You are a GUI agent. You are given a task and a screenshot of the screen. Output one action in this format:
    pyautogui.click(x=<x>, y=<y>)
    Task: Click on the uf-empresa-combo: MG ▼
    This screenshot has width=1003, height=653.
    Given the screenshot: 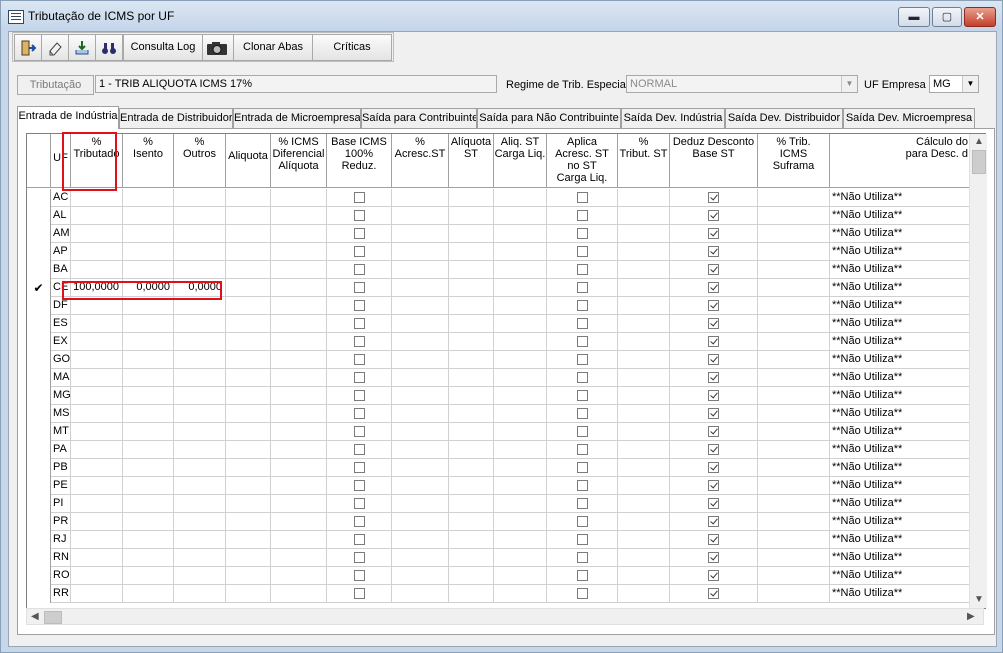 What is the action you would take?
    pyautogui.click(x=954, y=84)
    